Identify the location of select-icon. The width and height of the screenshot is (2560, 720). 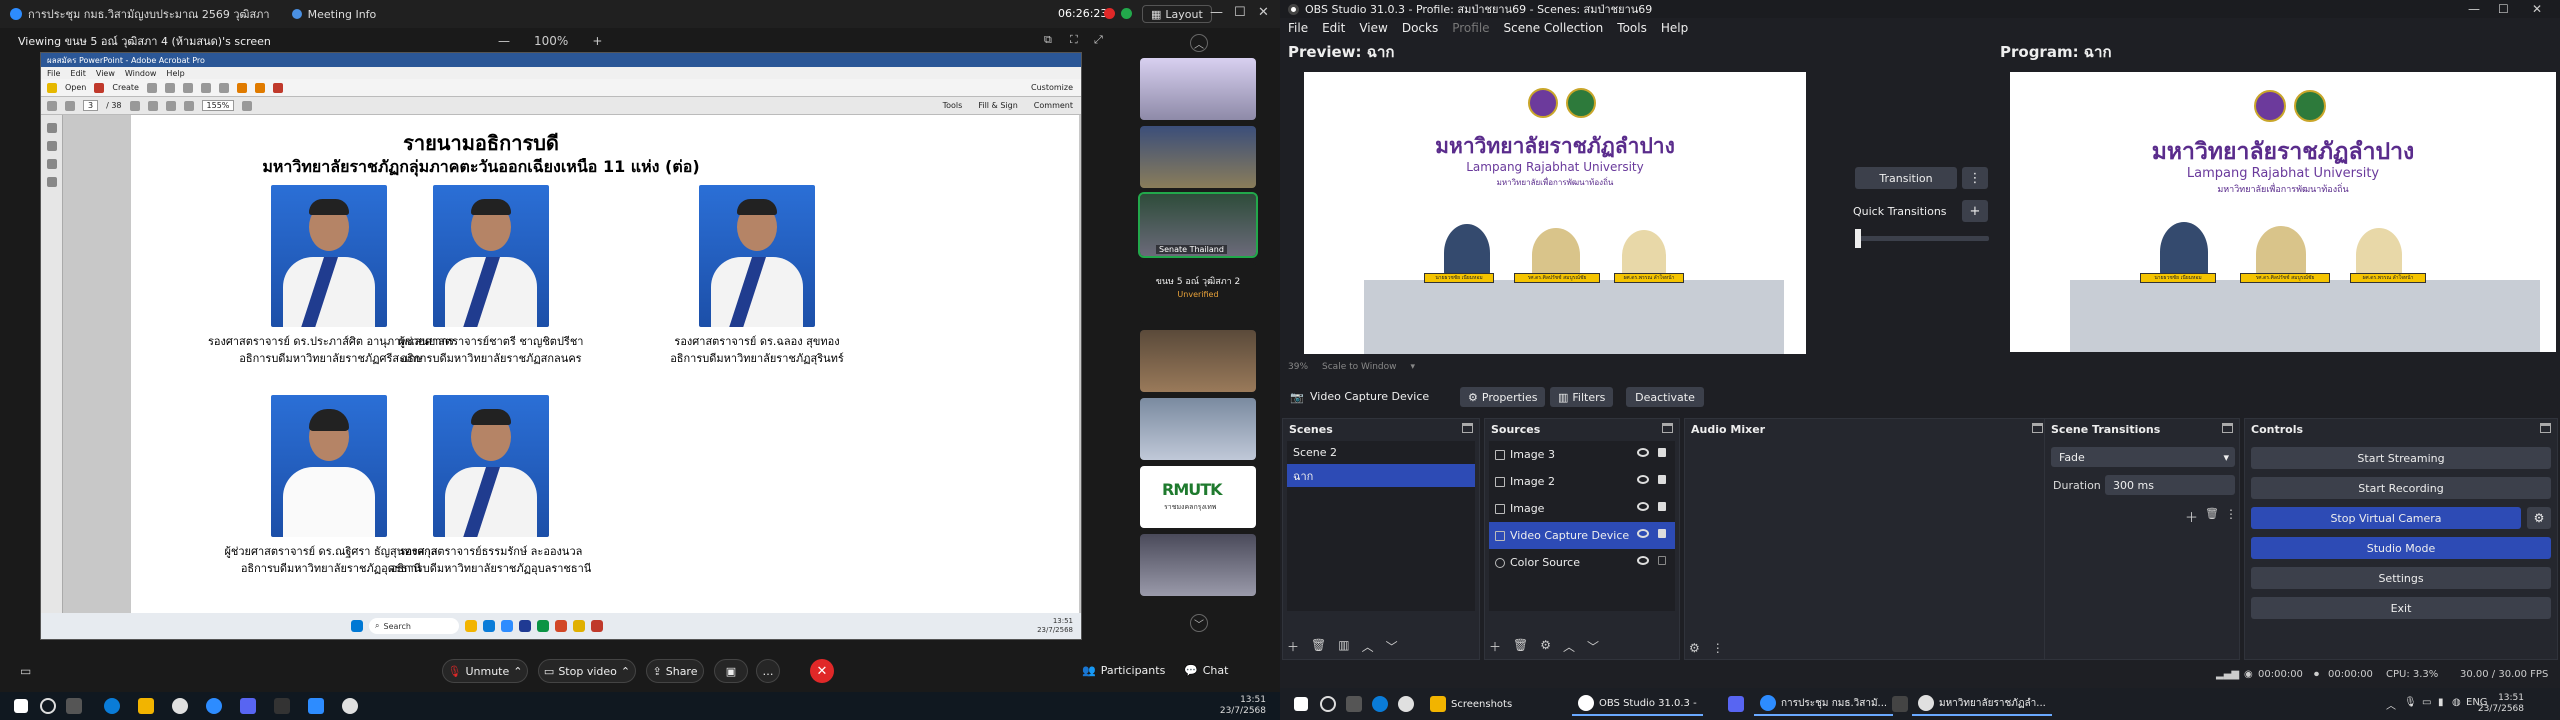
(134, 105).